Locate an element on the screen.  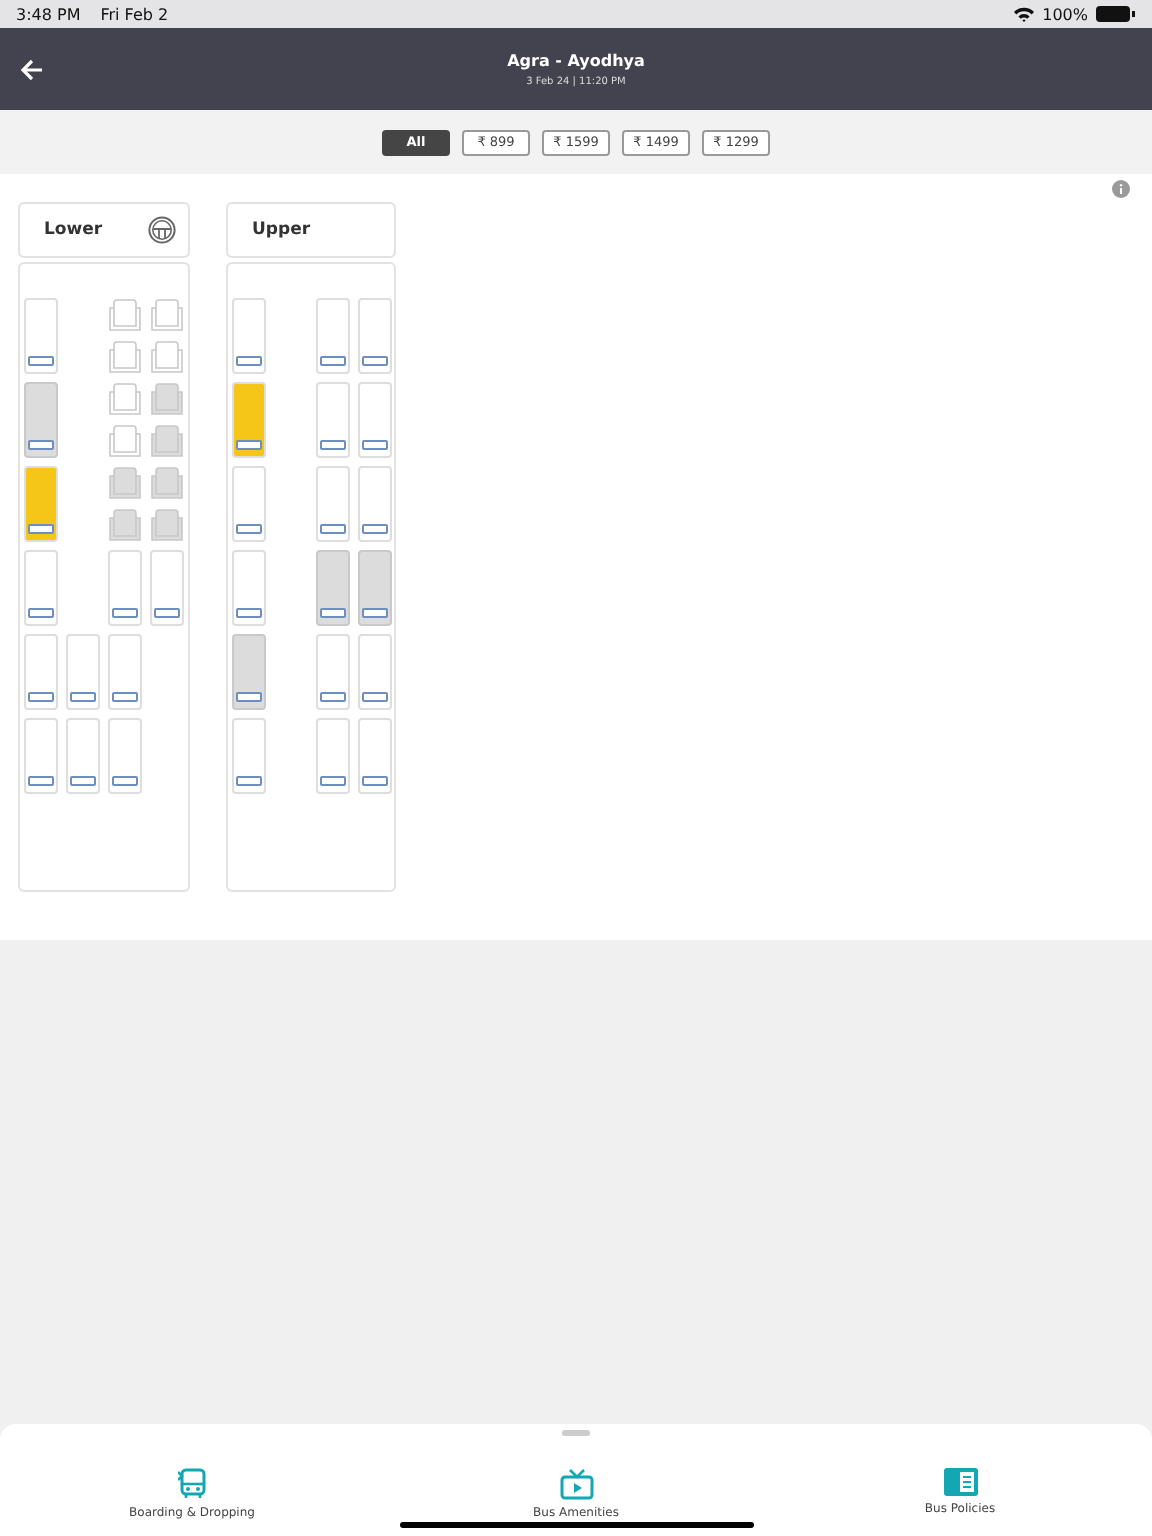
policy-book-icon is located at coordinates (960, 1482).